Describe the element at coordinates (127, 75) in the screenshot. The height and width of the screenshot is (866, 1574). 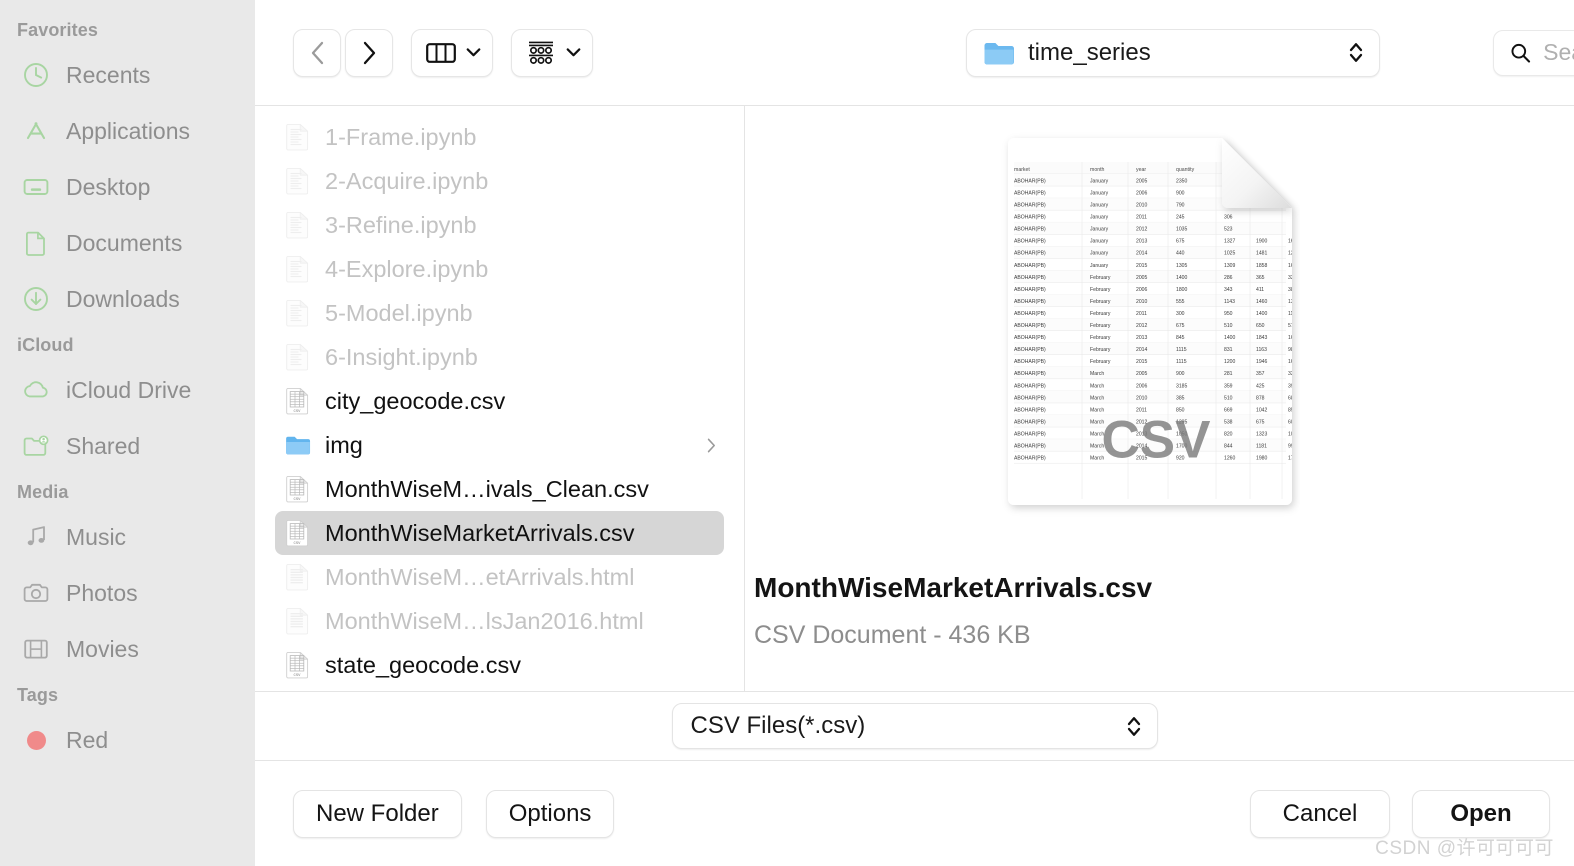
I see `sidebar-item-recents: Recents` at that location.